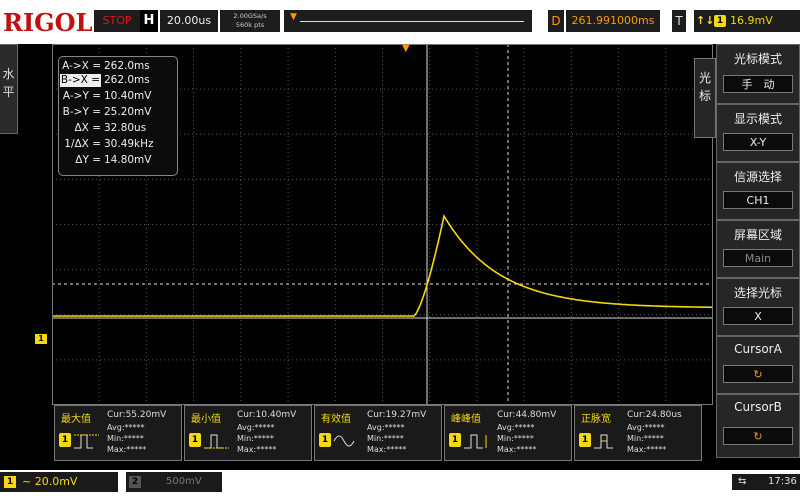 This screenshot has height=500, width=800. What do you see at coordinates (705, 98) in the screenshot?
I see `cursor-side-key: 光标` at bounding box center [705, 98].